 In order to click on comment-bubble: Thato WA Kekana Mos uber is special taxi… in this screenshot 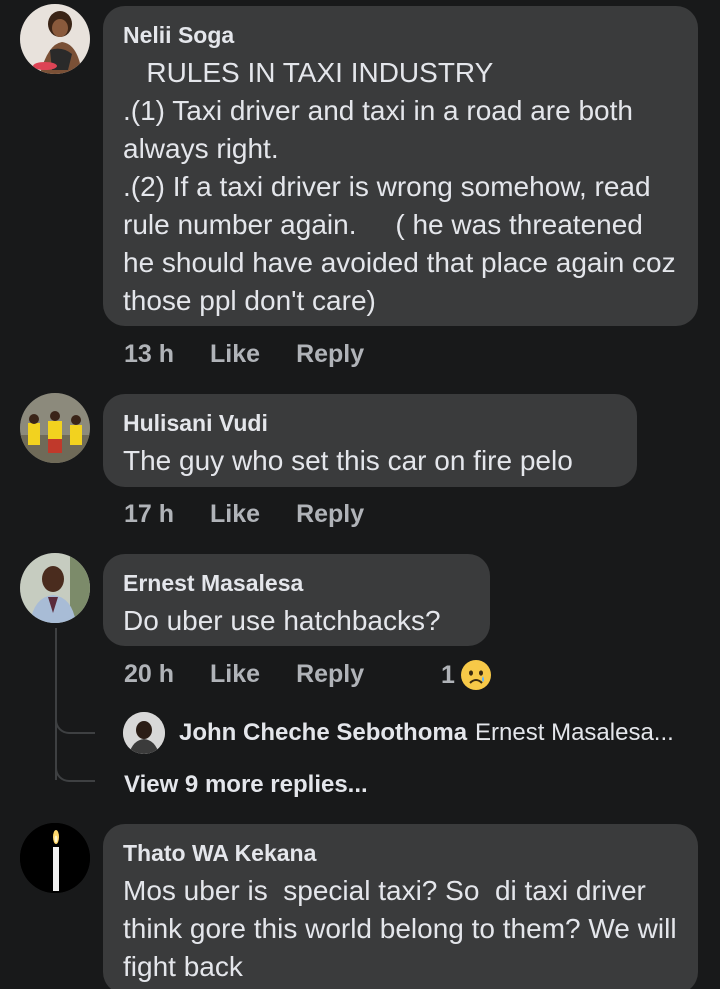, I will do `click(400, 906)`.